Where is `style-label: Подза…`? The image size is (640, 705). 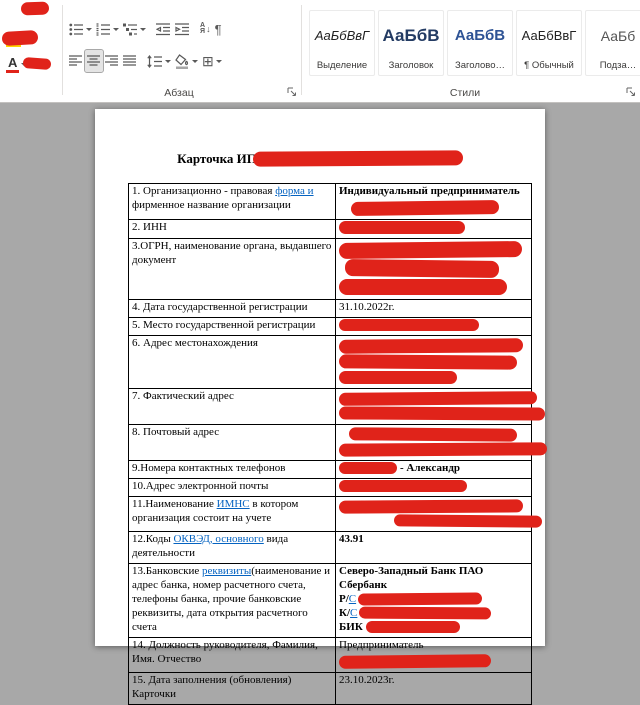 style-label: Подза… is located at coordinates (618, 65).